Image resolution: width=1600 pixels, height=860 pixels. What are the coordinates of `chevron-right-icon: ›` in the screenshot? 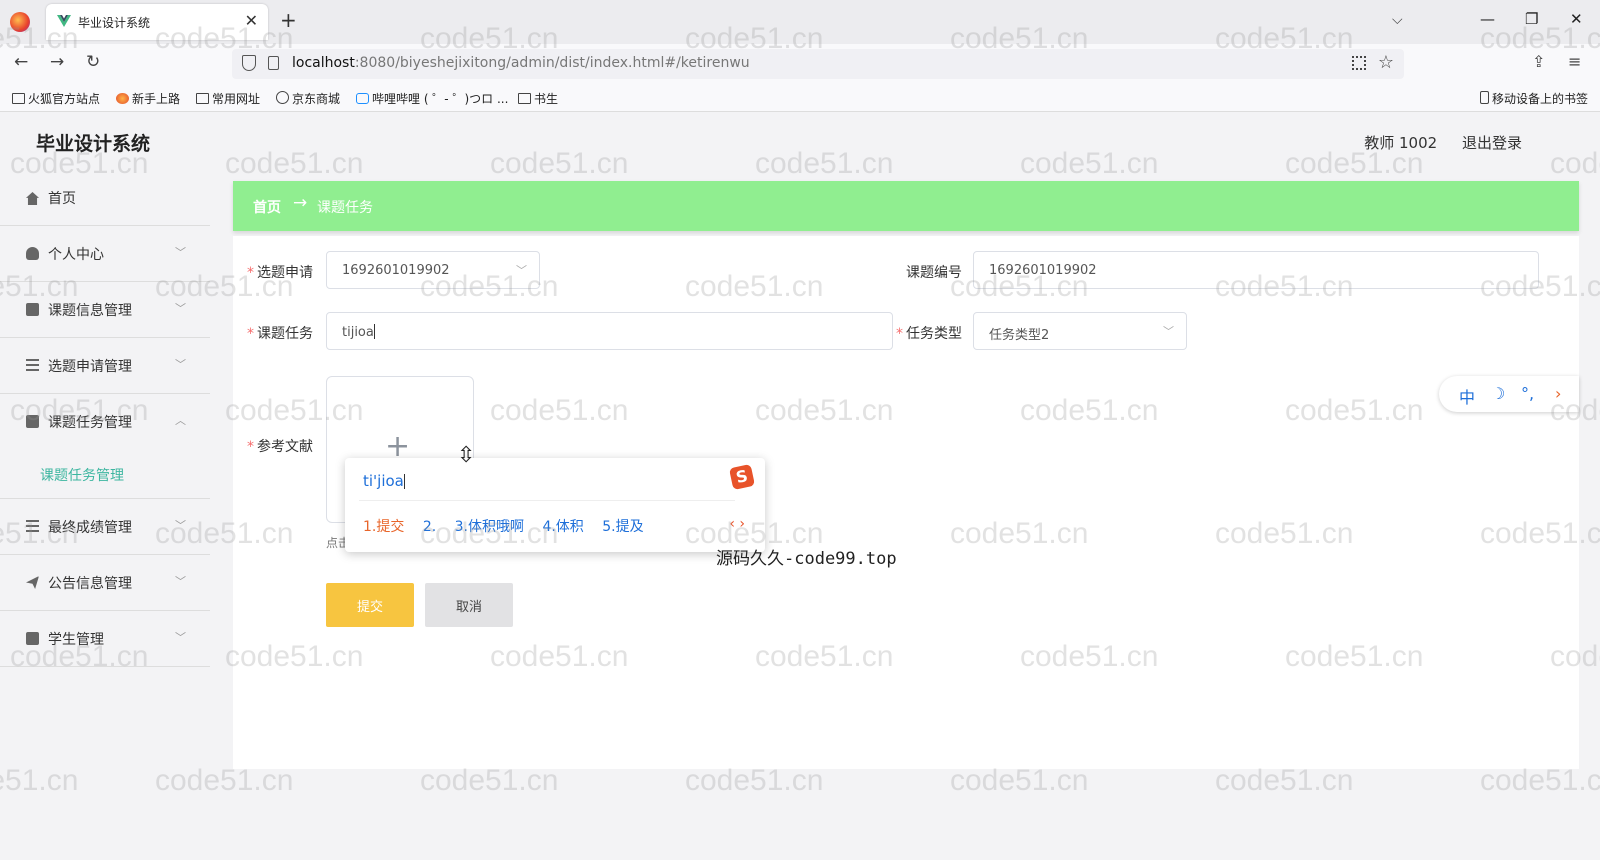 It's located at (1558, 393).